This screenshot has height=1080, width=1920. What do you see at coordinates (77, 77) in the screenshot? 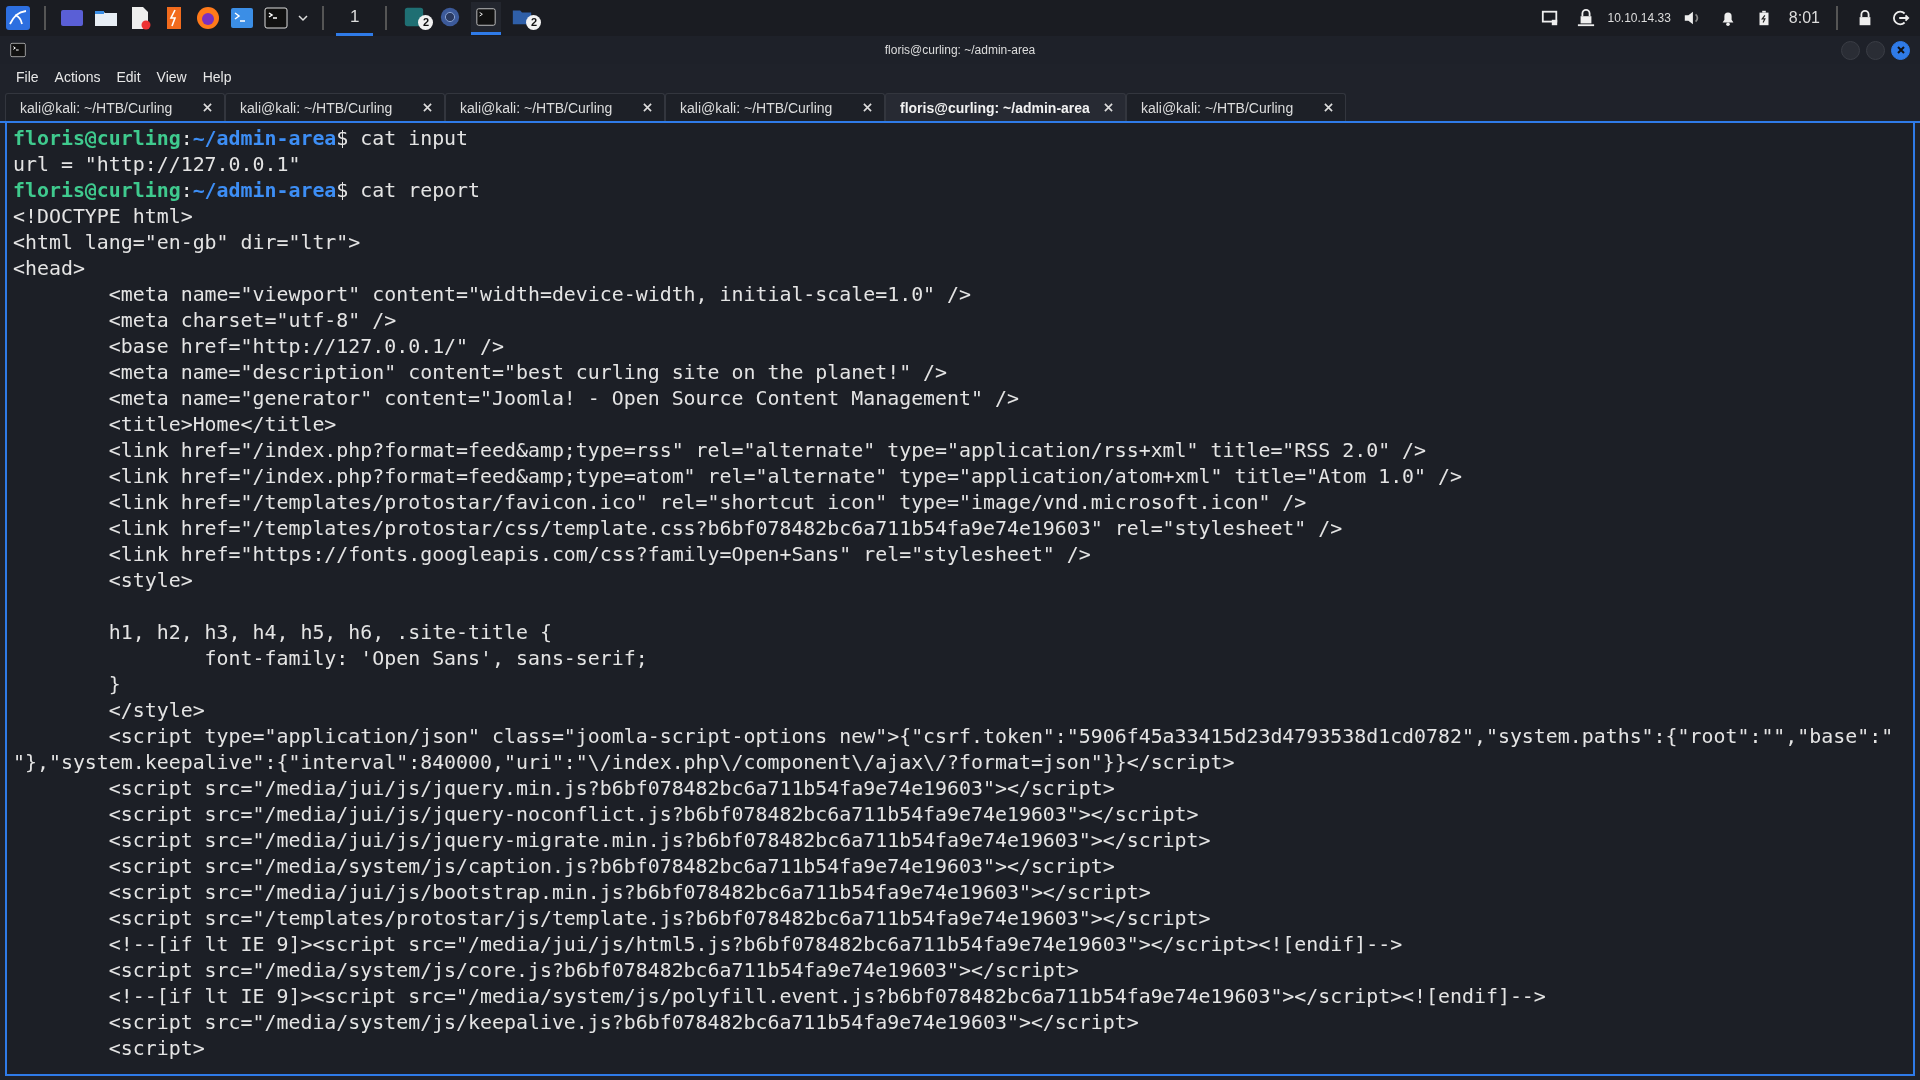
I see `menu-item: Actions` at bounding box center [77, 77].